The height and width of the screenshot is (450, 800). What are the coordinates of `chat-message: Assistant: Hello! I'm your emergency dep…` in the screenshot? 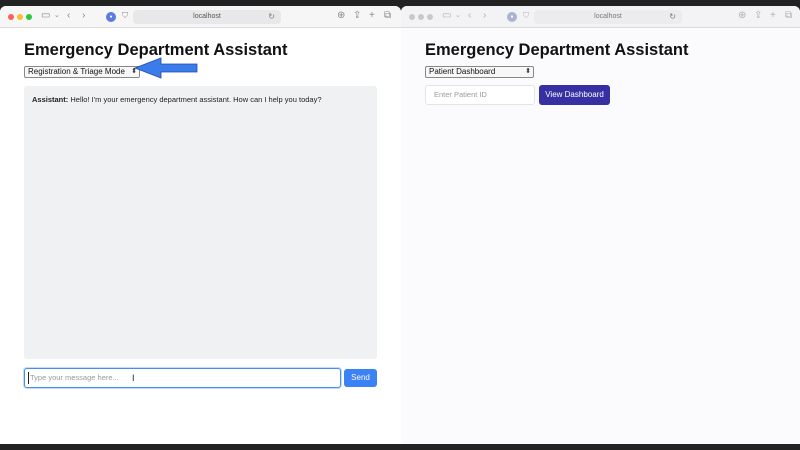 It's located at (200, 99).